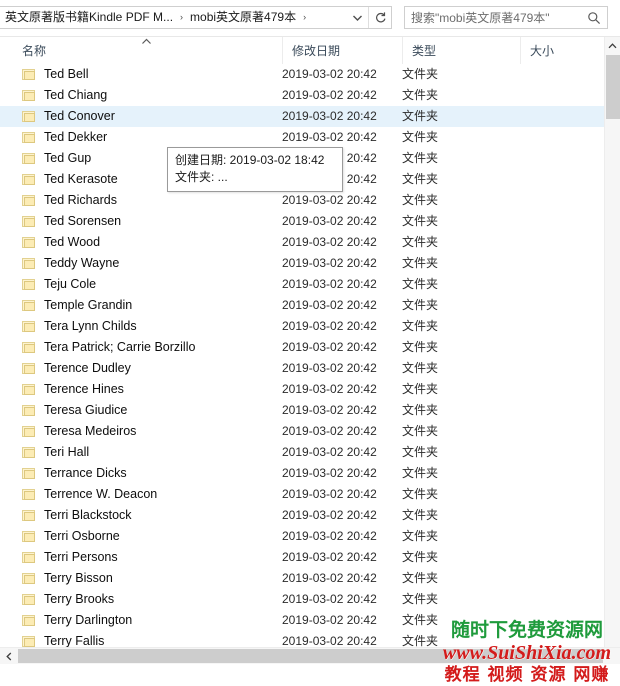  What do you see at coordinates (79, 431) in the screenshot?
I see `row-name-cell: Teresa Medeiros` at bounding box center [79, 431].